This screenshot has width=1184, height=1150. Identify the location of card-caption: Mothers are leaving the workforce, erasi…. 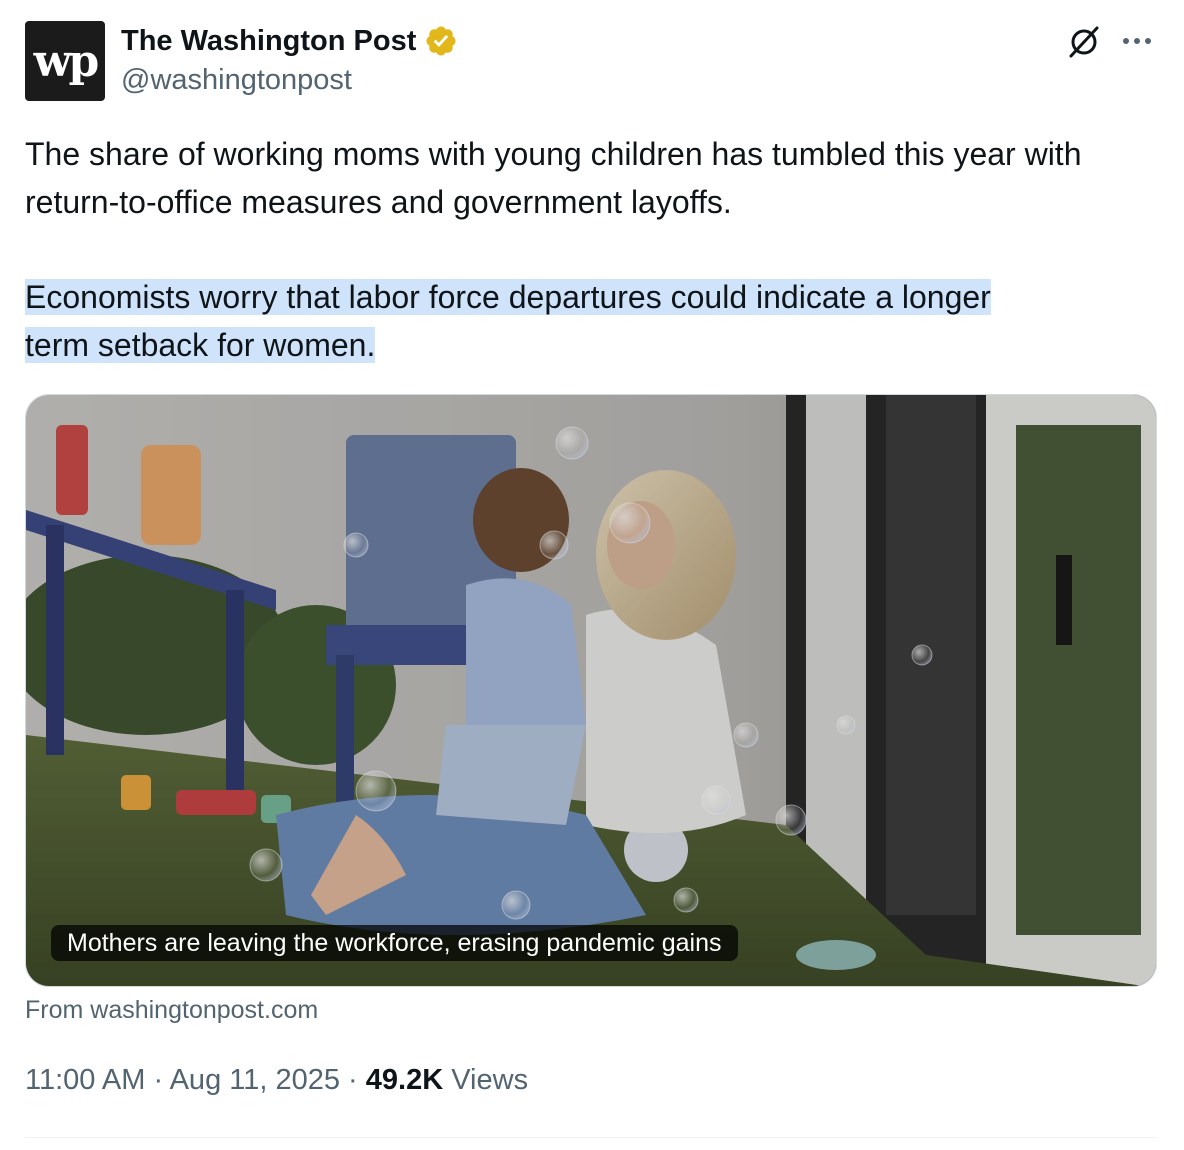
(394, 943).